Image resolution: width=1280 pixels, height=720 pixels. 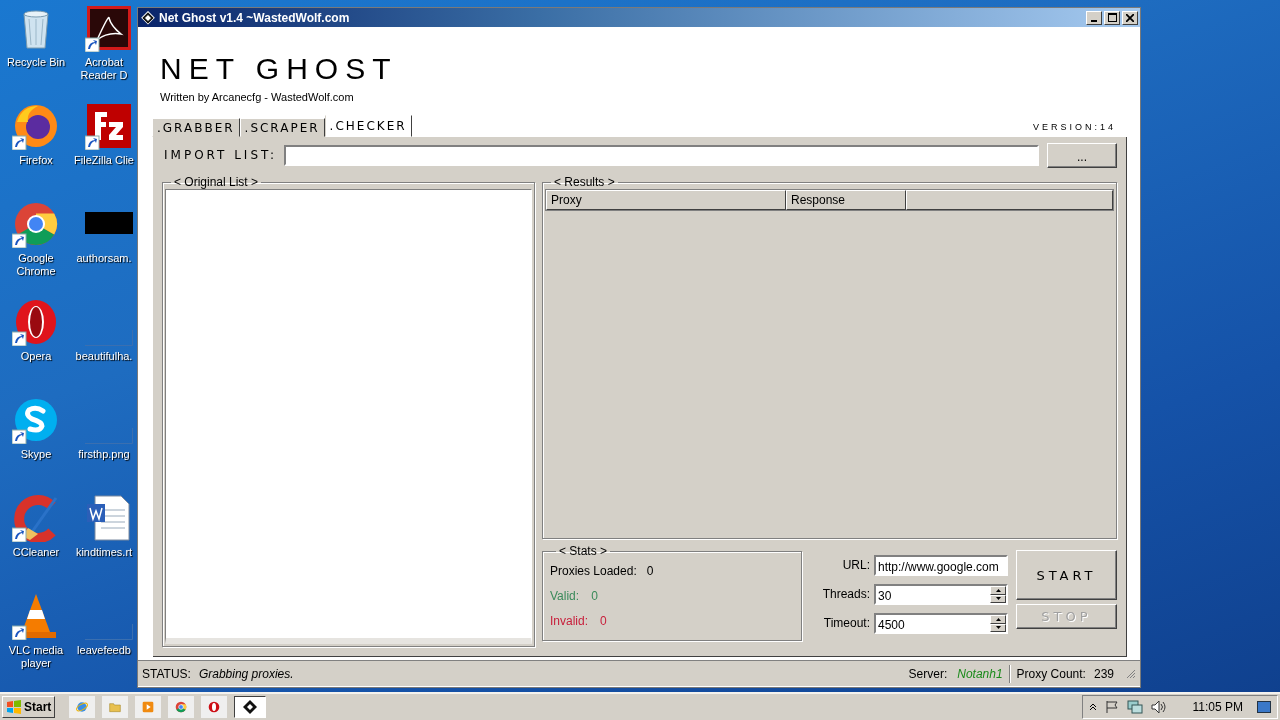 I want to click on speaker-icon, so click(x=1158, y=707).